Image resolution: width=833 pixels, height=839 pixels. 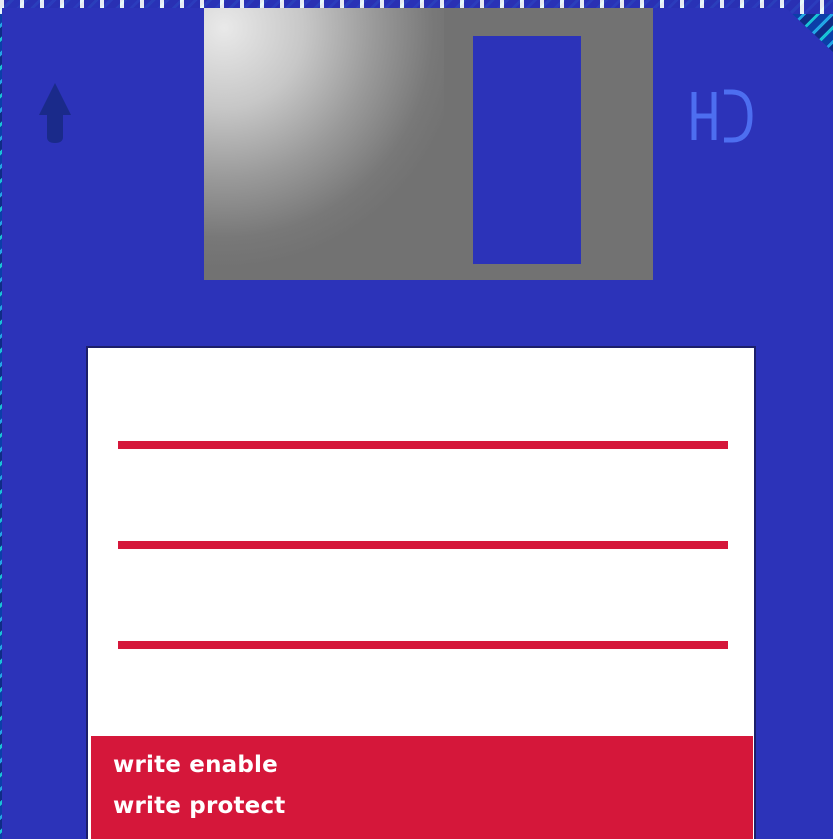 What do you see at coordinates (422, 787) in the screenshot?
I see `write-protect-legend: write enable write protect` at bounding box center [422, 787].